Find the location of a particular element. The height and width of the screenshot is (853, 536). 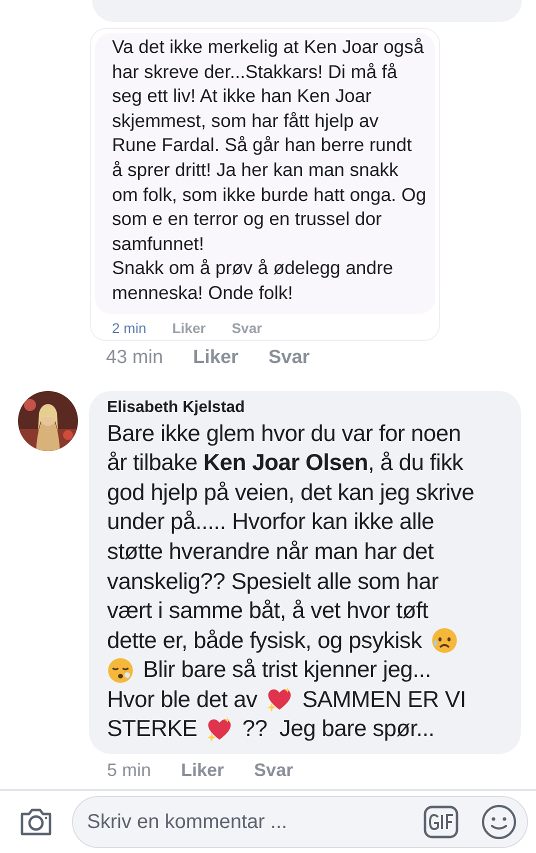

comment-text: SAMMEN ER VI is located at coordinates (384, 699).